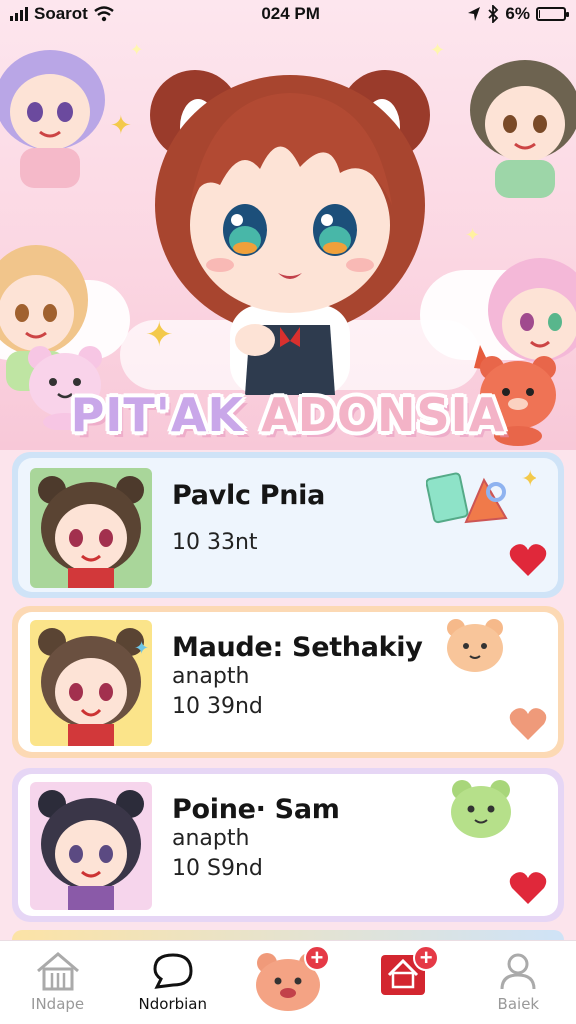  What do you see at coordinates (217, 868) in the screenshot?
I see `item-meta: 10 S9nd` at bounding box center [217, 868].